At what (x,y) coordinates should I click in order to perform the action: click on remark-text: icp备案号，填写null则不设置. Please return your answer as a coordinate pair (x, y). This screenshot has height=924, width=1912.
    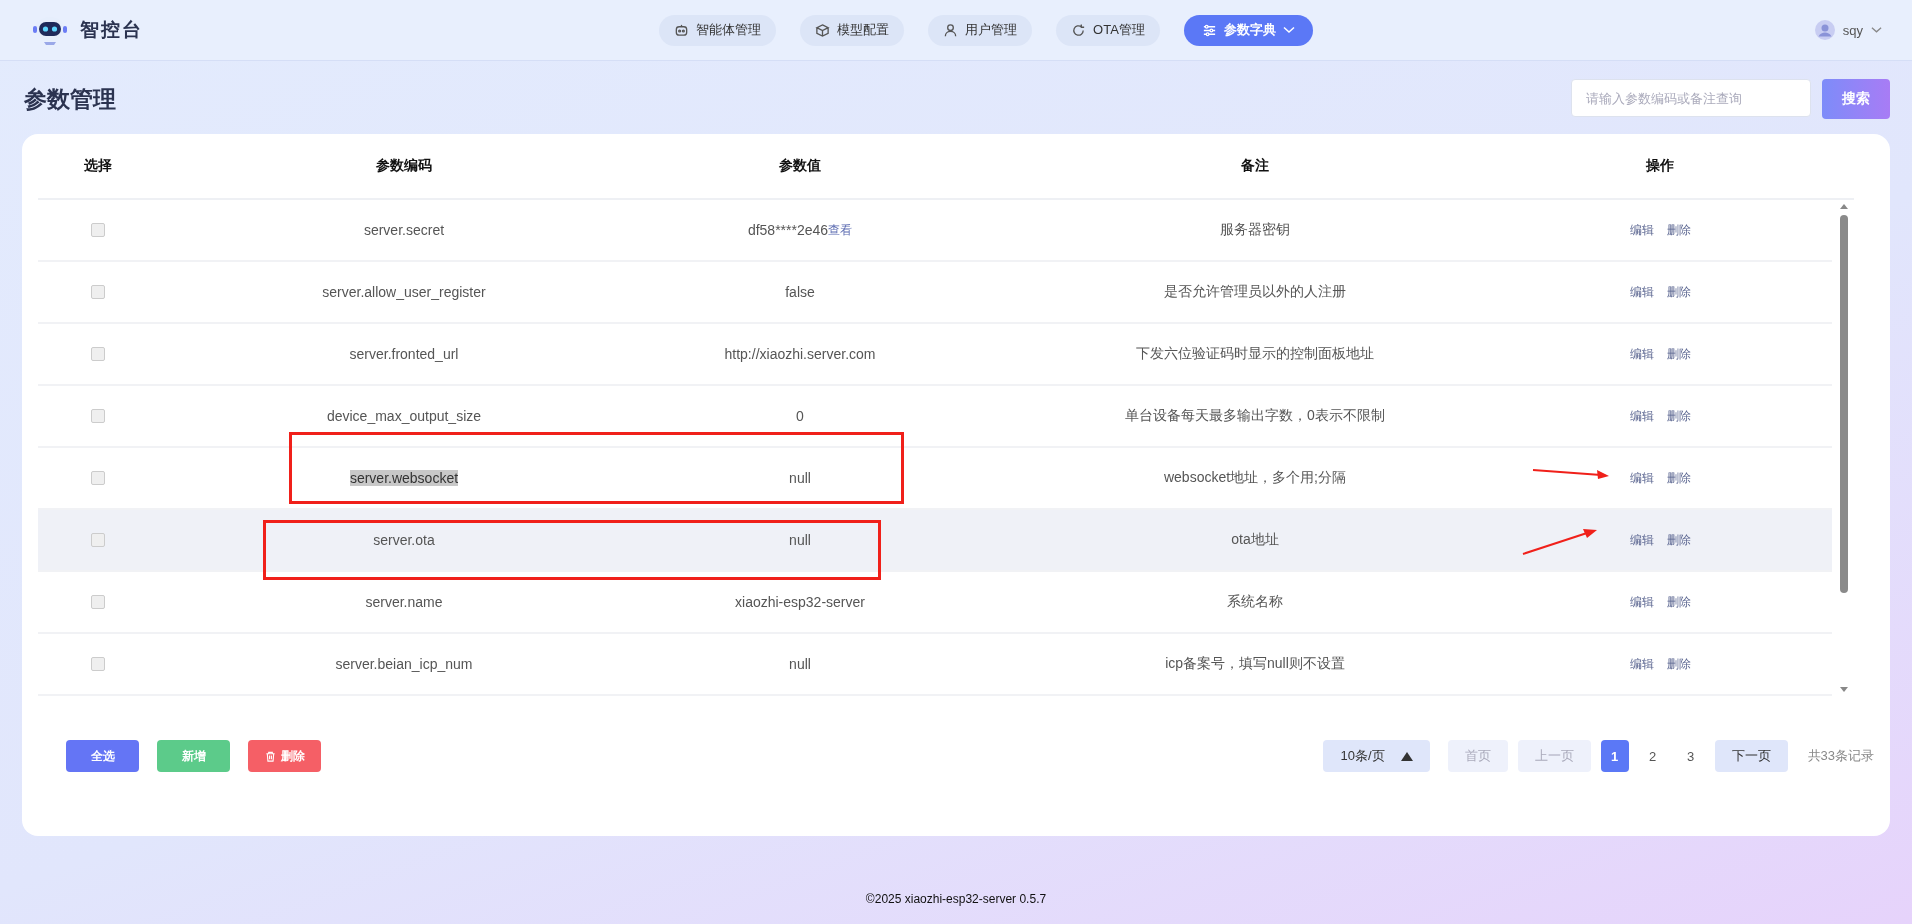
    Looking at the image, I should click on (1255, 664).